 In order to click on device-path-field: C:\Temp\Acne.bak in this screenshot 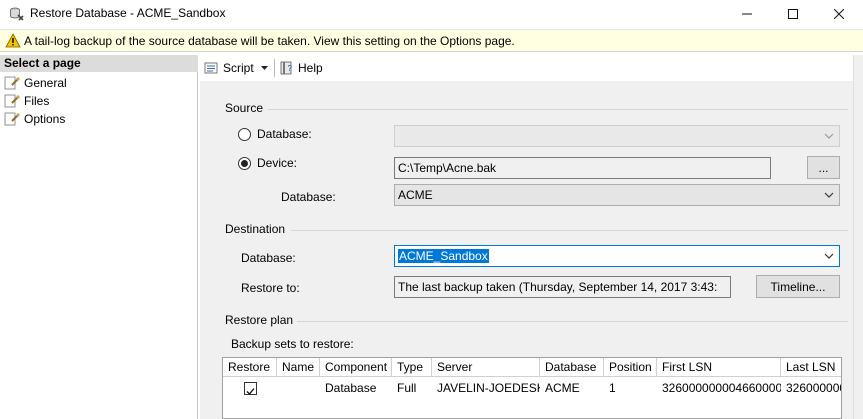, I will do `click(582, 168)`.